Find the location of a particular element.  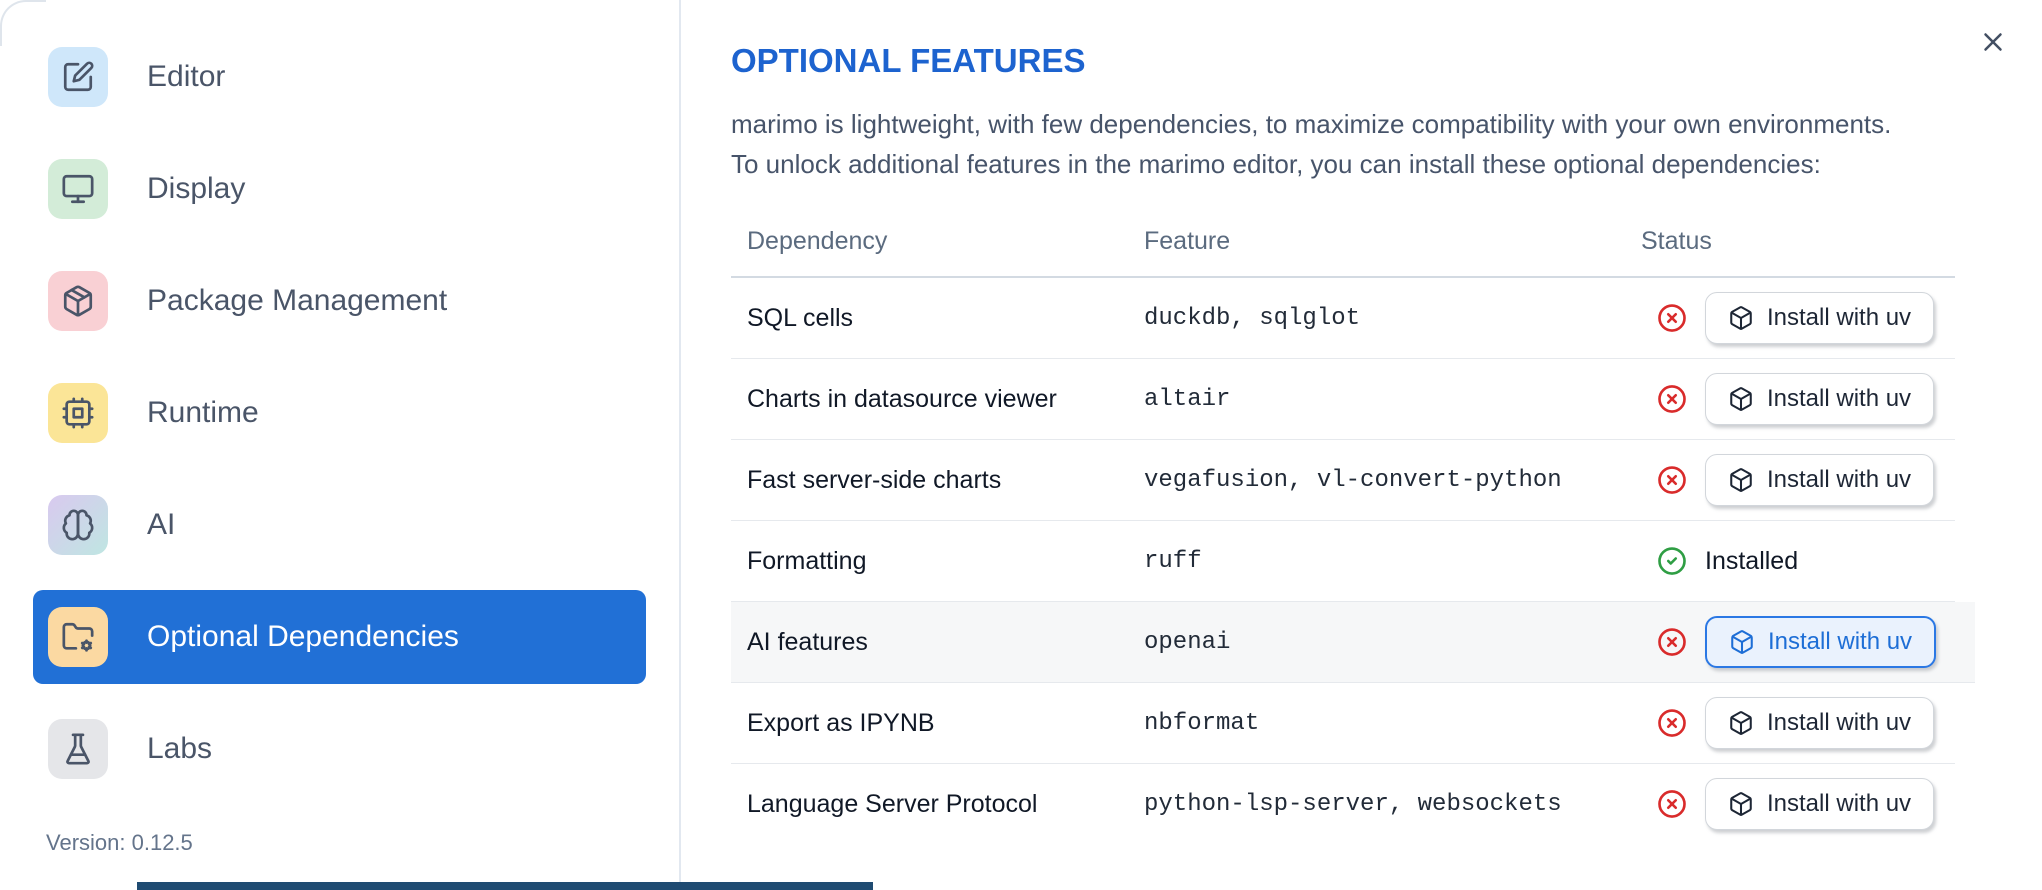

dependency-cell: Fast server-side charts is located at coordinates (874, 479).